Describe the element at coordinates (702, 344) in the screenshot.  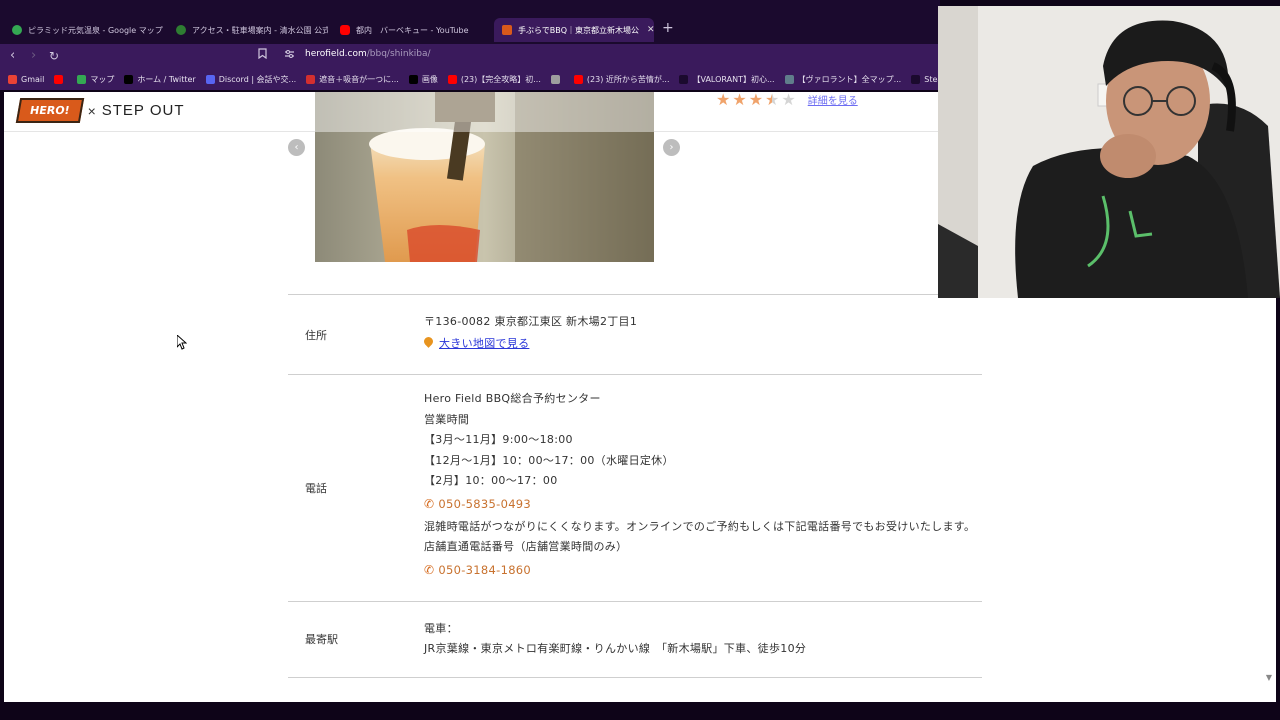
I see `map-link-line: 大きい地図で見る` at that location.